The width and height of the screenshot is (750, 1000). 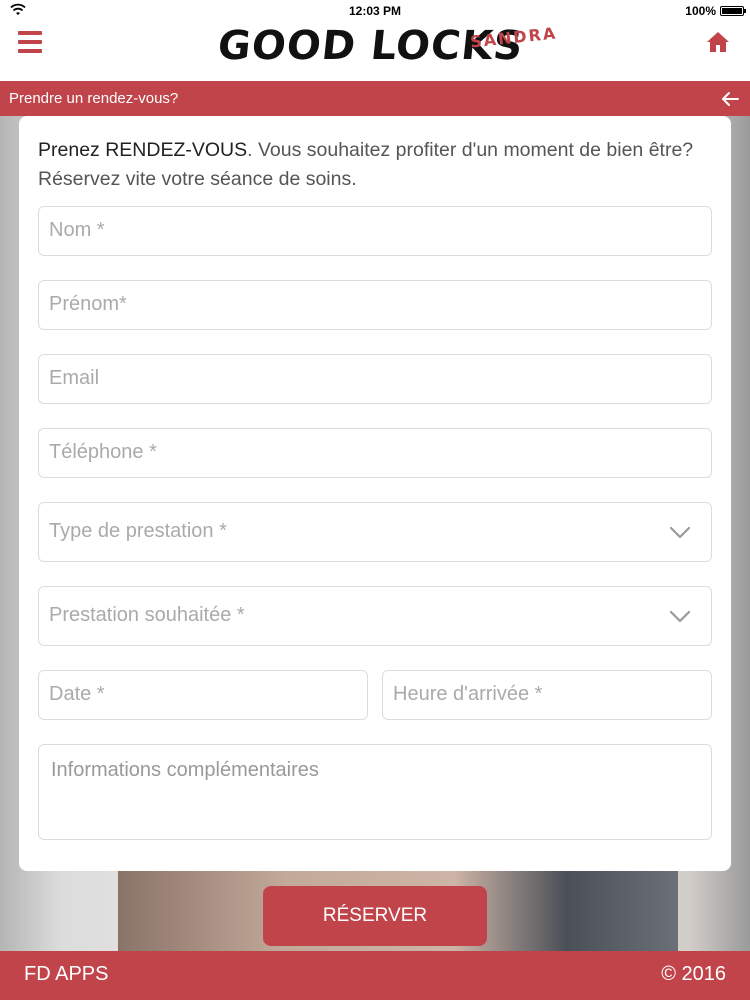 I want to click on back-arrow-icon, so click(x=730, y=99).